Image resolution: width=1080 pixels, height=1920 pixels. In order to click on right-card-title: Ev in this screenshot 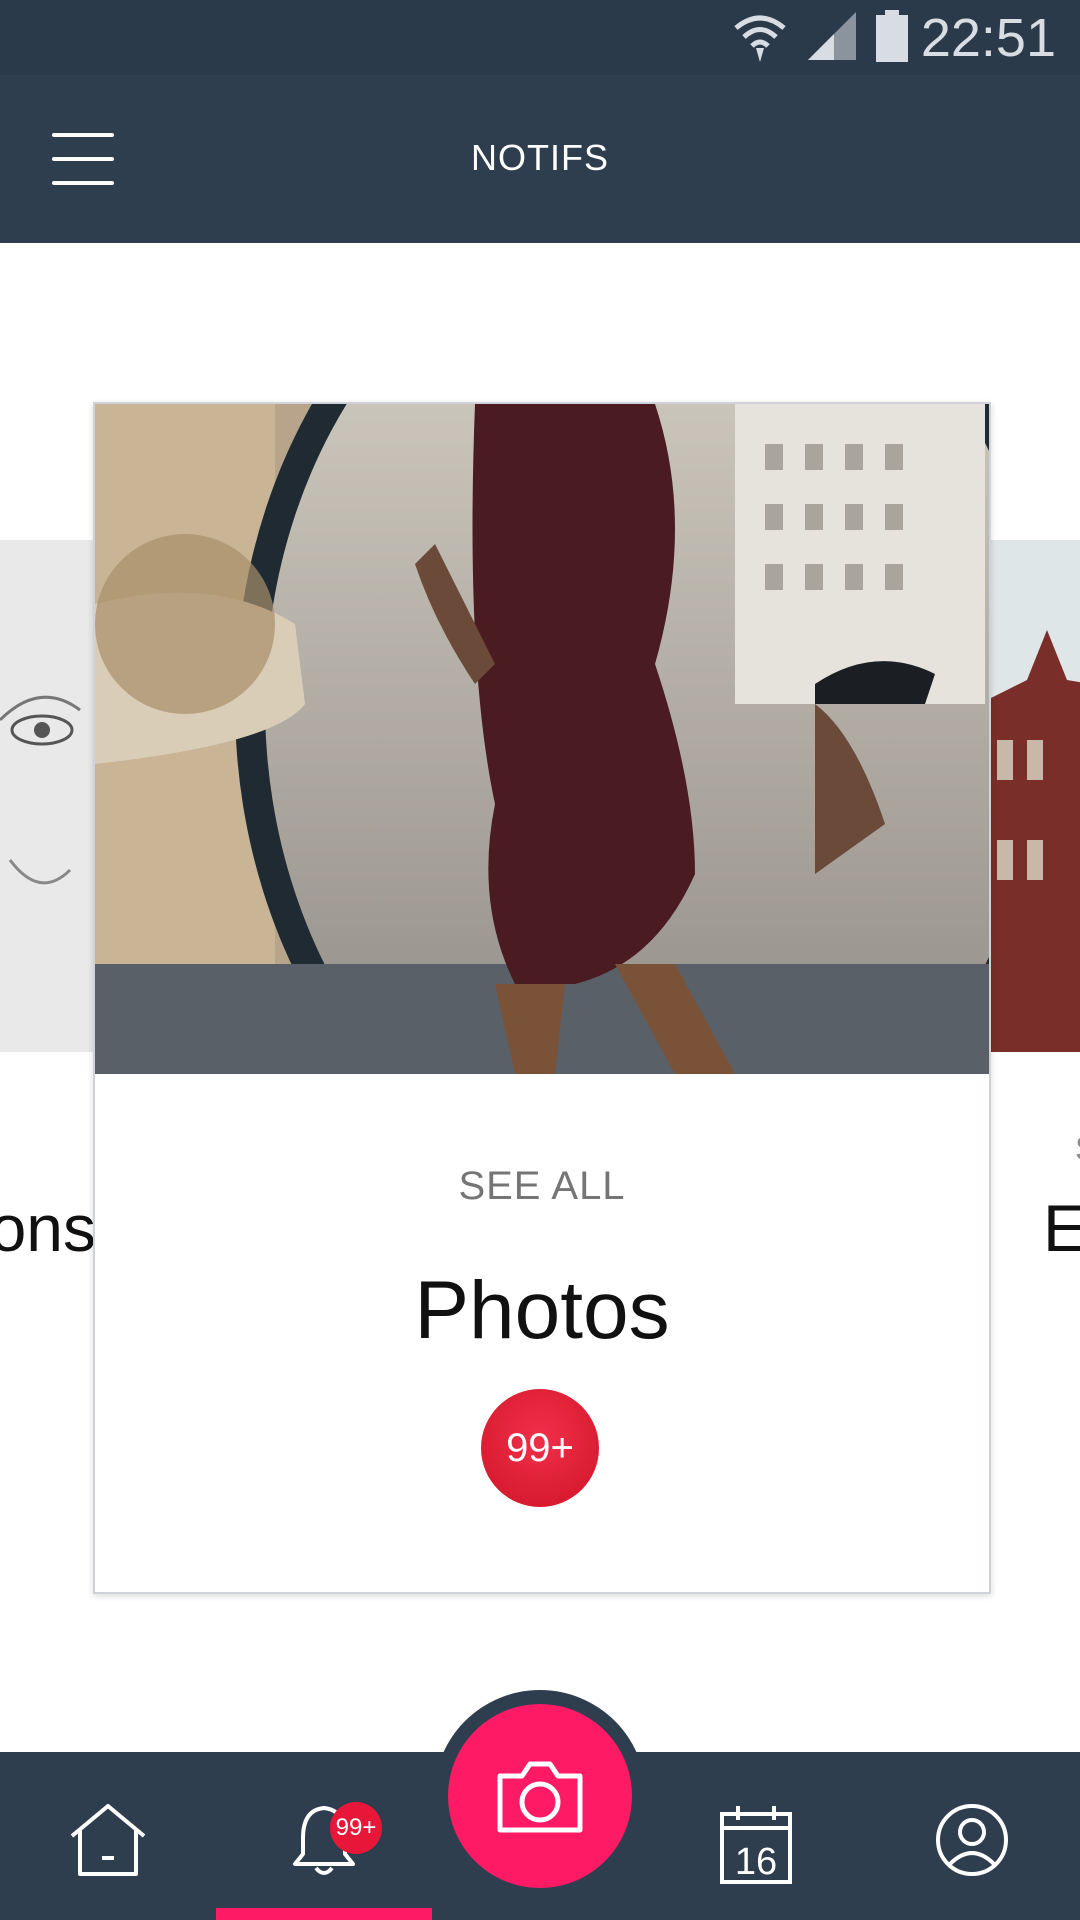, I will do `click(1061, 1228)`.